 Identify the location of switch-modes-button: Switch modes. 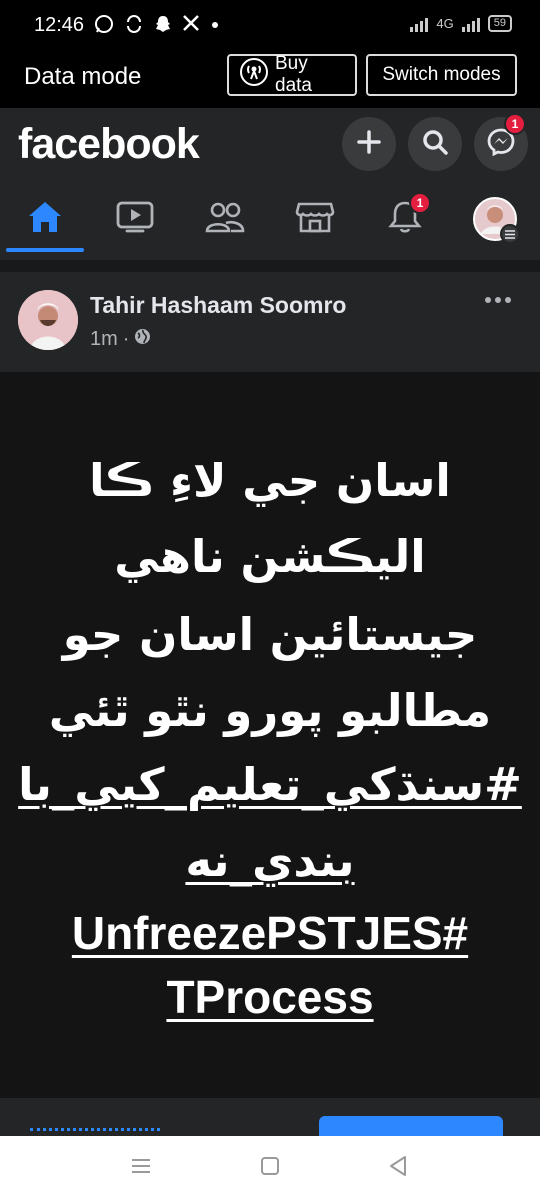
(441, 75).